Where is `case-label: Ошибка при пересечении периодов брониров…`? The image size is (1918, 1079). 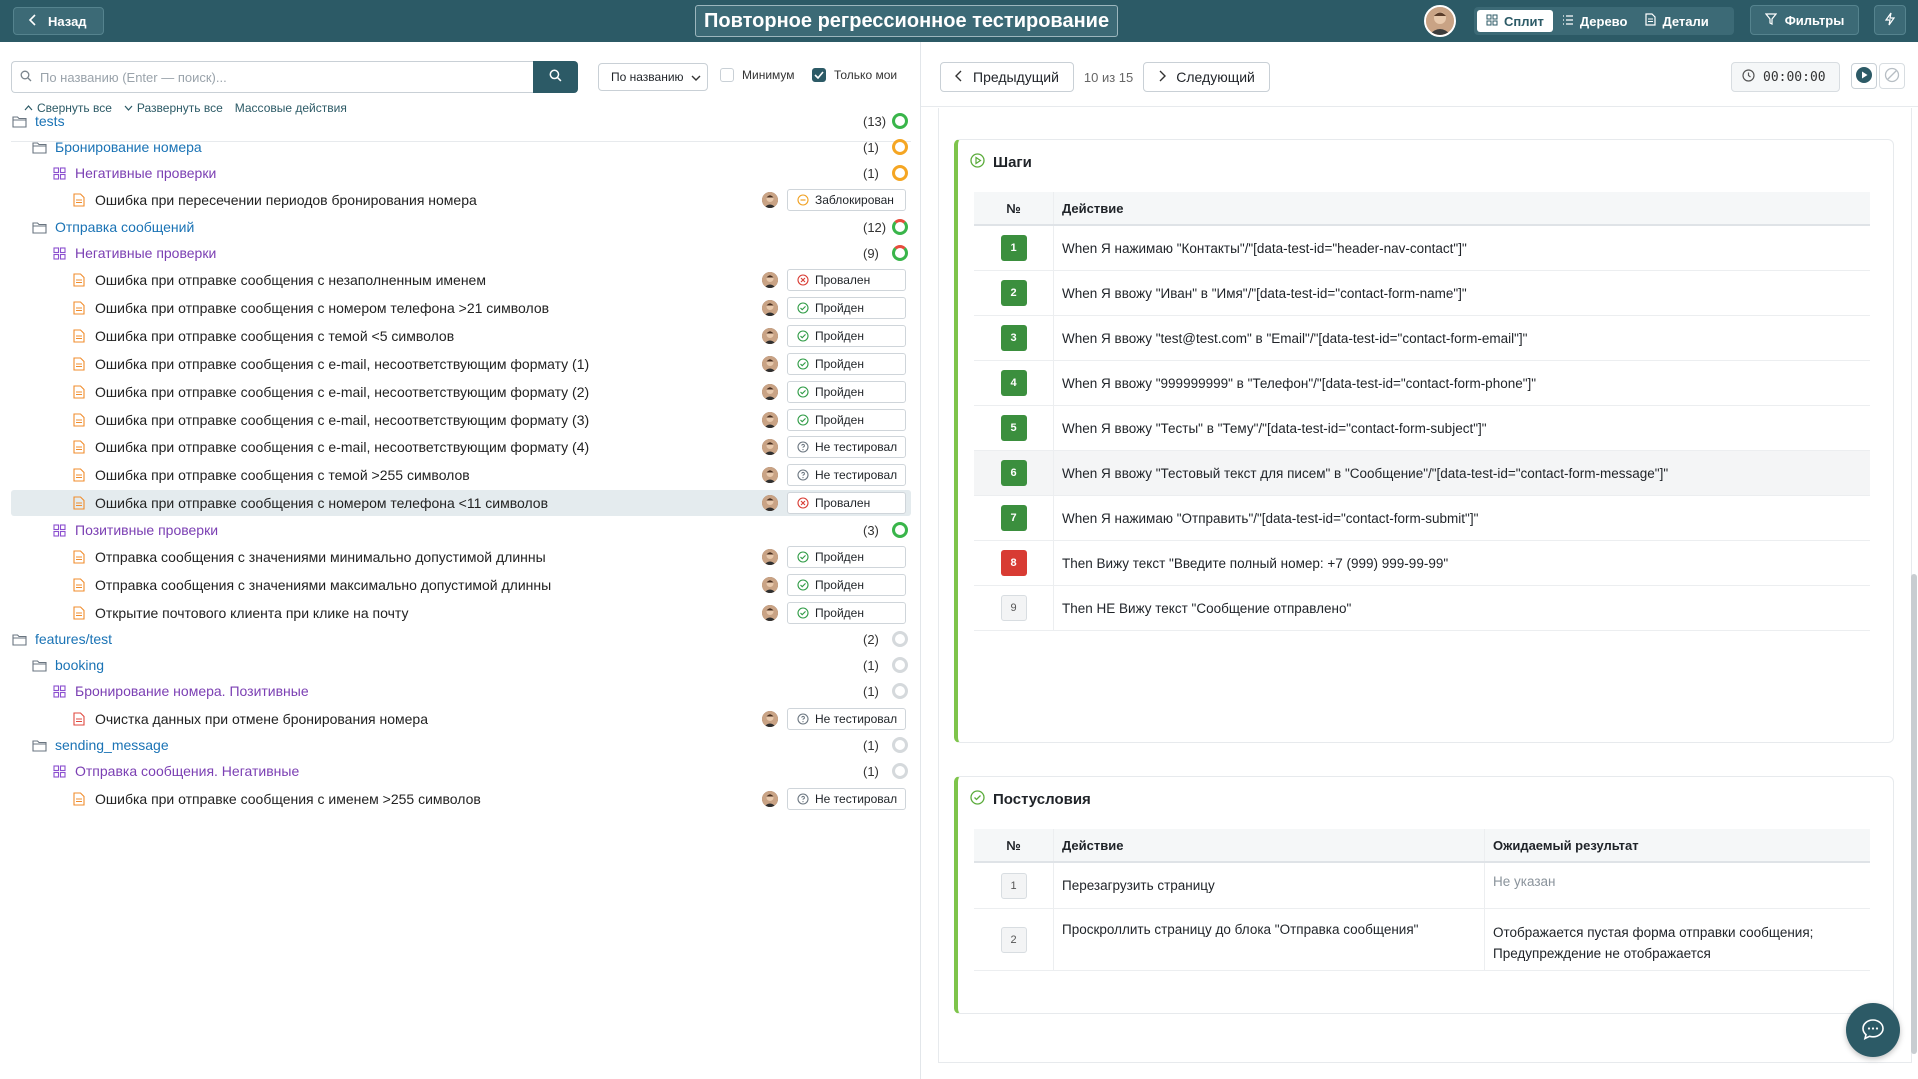 case-label: Ошибка при пересечении периодов брониров… is located at coordinates (286, 200).